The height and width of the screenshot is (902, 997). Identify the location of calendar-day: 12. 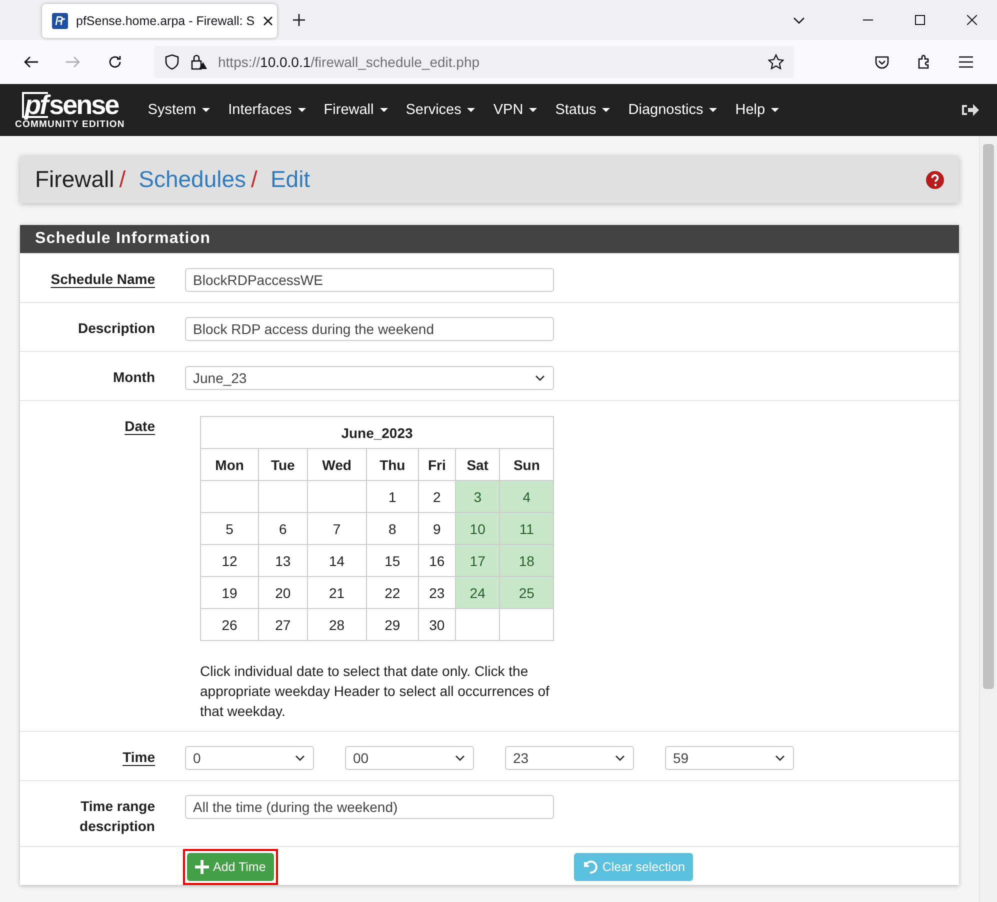
(229, 560).